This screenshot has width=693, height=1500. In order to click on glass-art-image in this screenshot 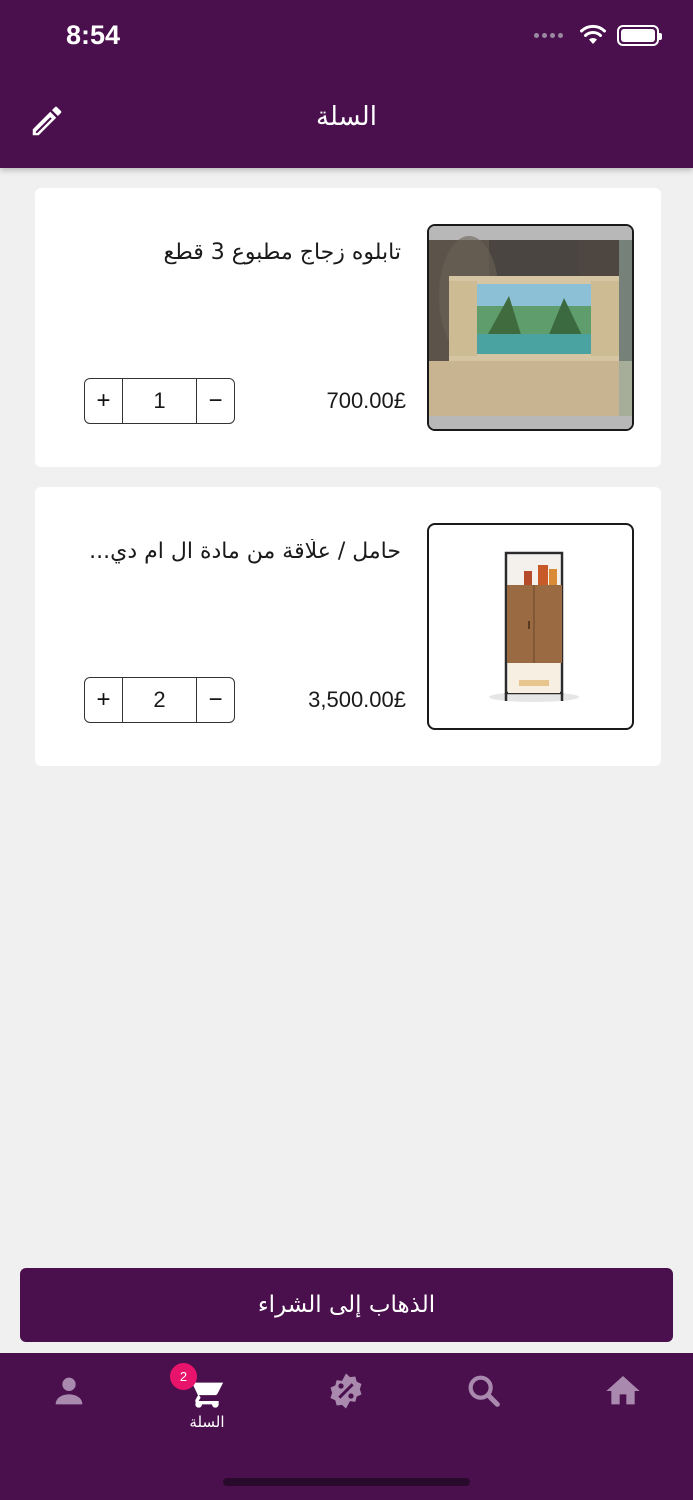, I will do `click(530, 327)`.